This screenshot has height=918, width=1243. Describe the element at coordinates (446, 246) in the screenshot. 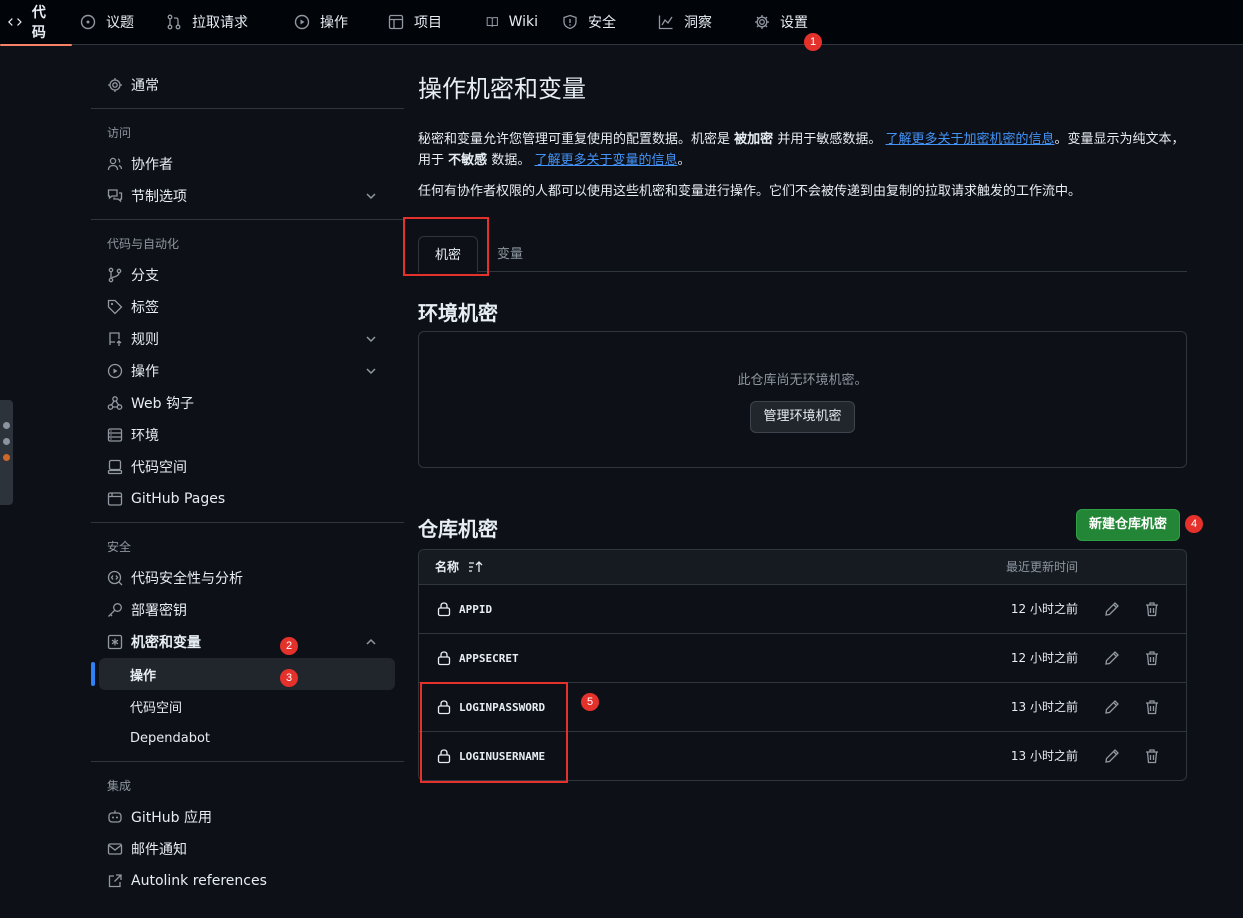

I see `highlight-box-tab` at that location.